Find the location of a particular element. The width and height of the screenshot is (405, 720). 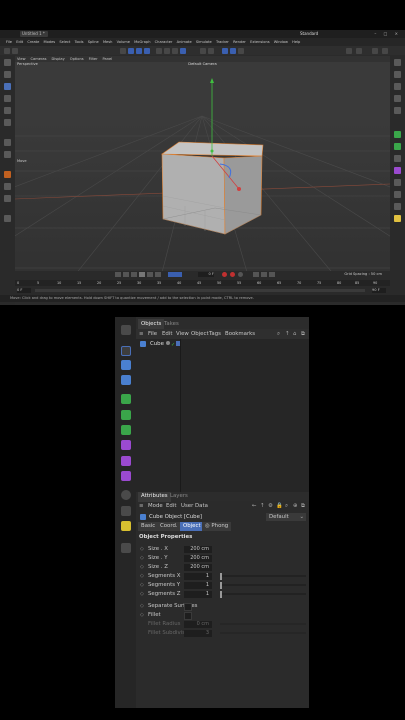

document-tab: Untitled 1 * is located at coordinates (34, 34).